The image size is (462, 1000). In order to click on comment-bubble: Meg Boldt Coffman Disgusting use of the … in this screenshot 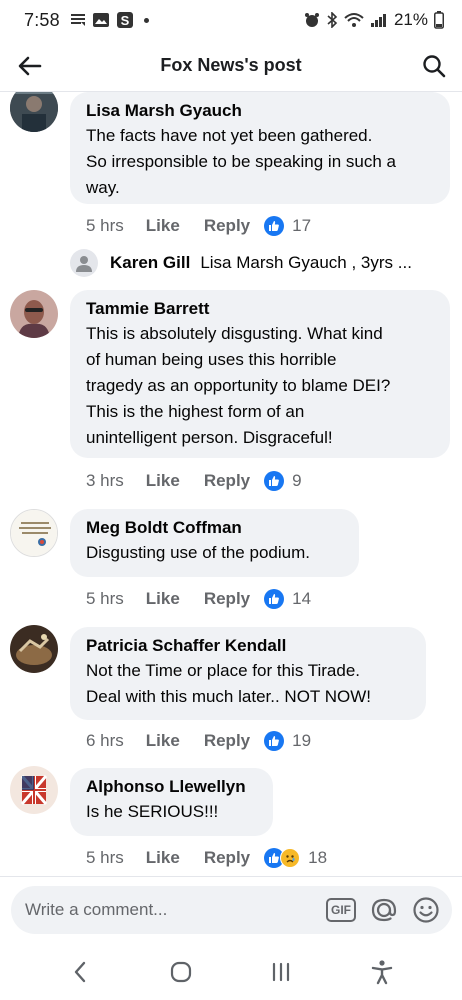, I will do `click(214, 543)`.